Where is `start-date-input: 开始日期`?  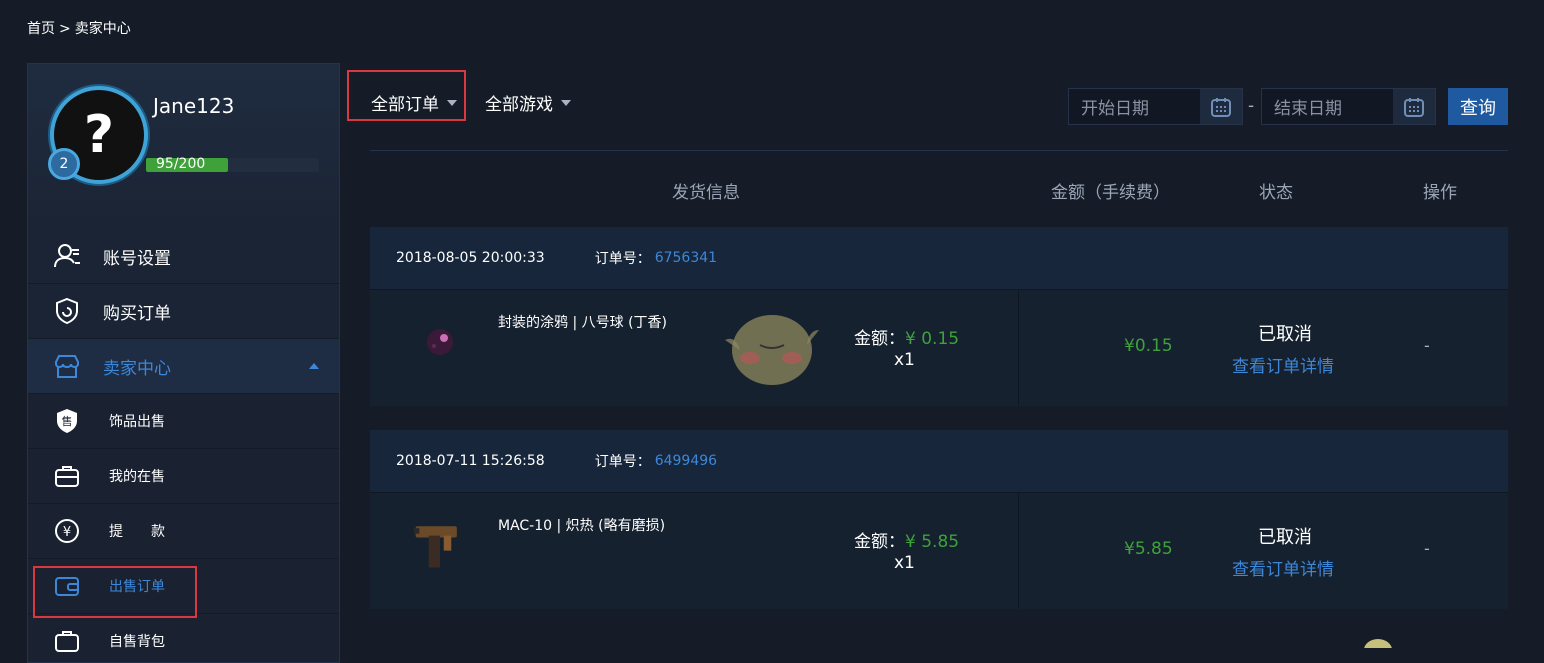 start-date-input: 开始日期 is located at coordinates (1155, 106).